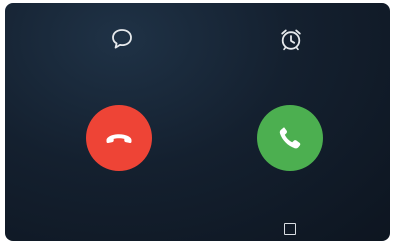 The image size is (395, 245). I want to click on phone-icon, so click(290, 138).